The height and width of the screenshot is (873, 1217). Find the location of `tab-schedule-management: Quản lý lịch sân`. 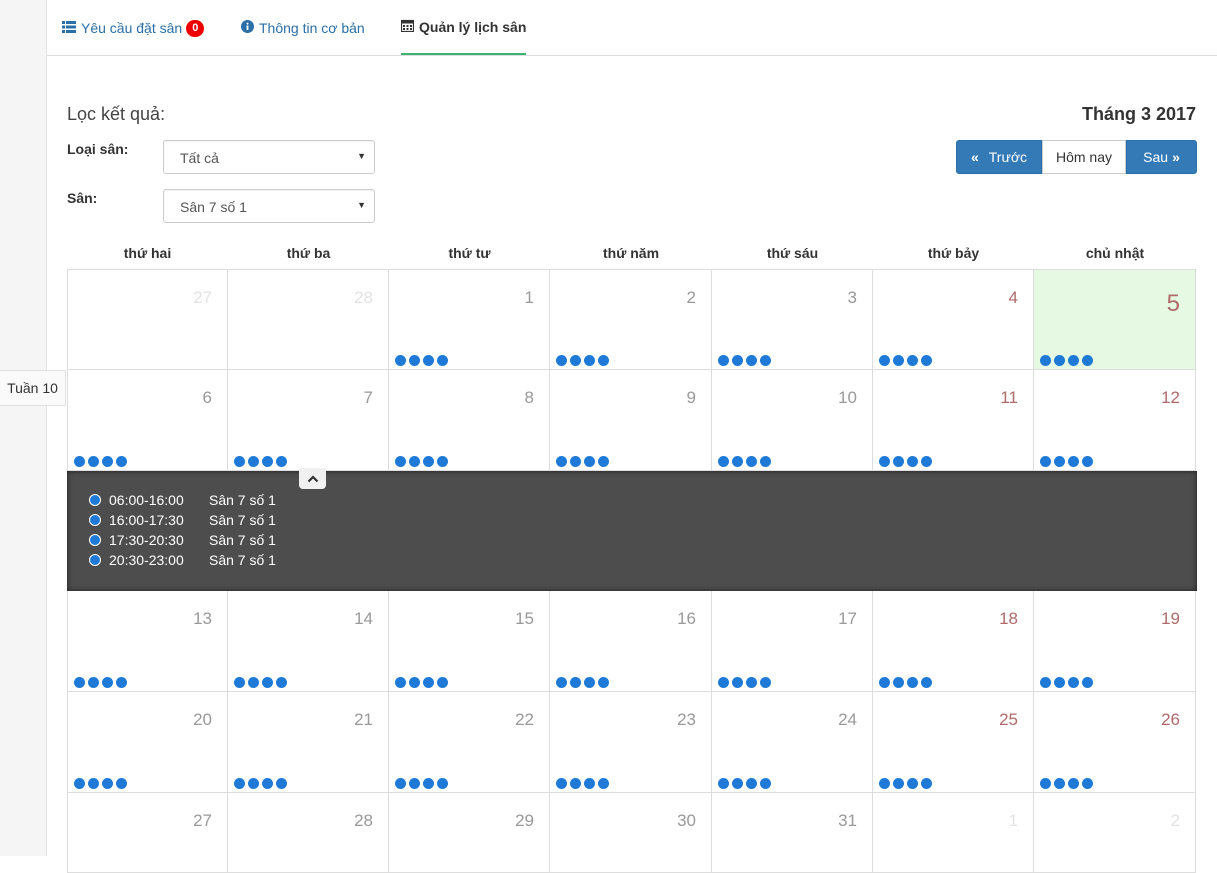

tab-schedule-management: Quản lý lịch sân is located at coordinates (463, 27).